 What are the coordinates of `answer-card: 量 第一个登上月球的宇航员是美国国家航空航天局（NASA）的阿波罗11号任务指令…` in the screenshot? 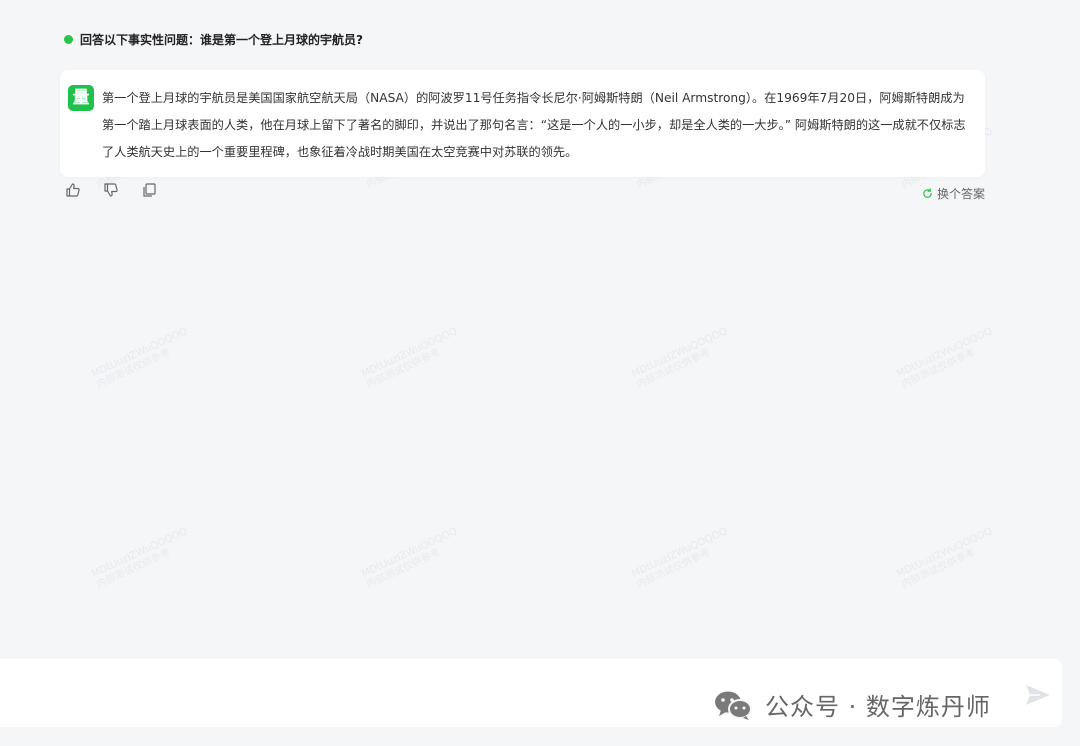 It's located at (522, 123).